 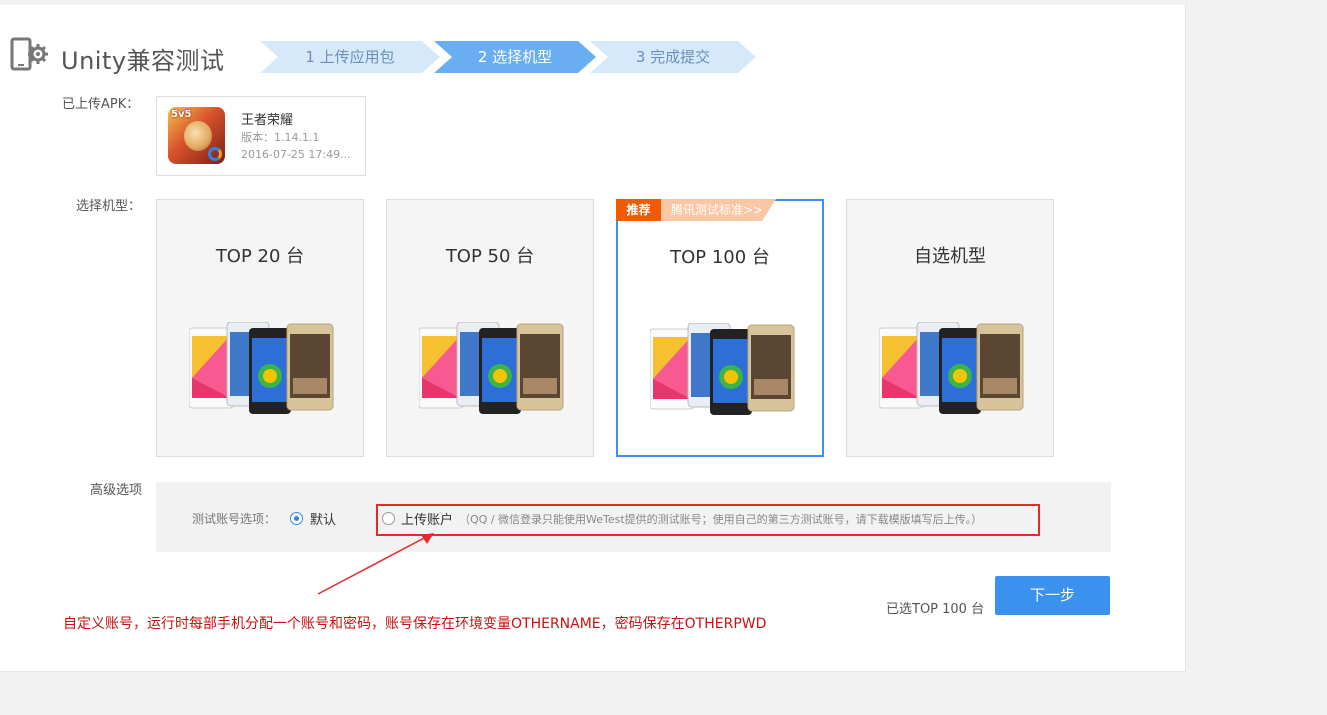 I want to click on recommend-tag: 推荐, so click(x=638, y=210).